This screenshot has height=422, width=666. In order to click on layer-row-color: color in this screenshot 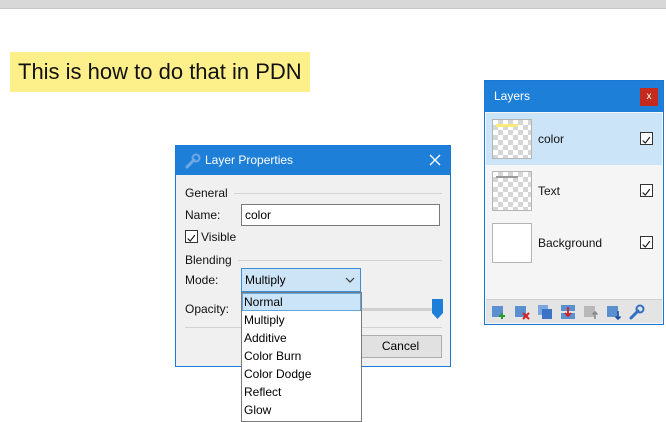, I will do `click(574, 139)`.